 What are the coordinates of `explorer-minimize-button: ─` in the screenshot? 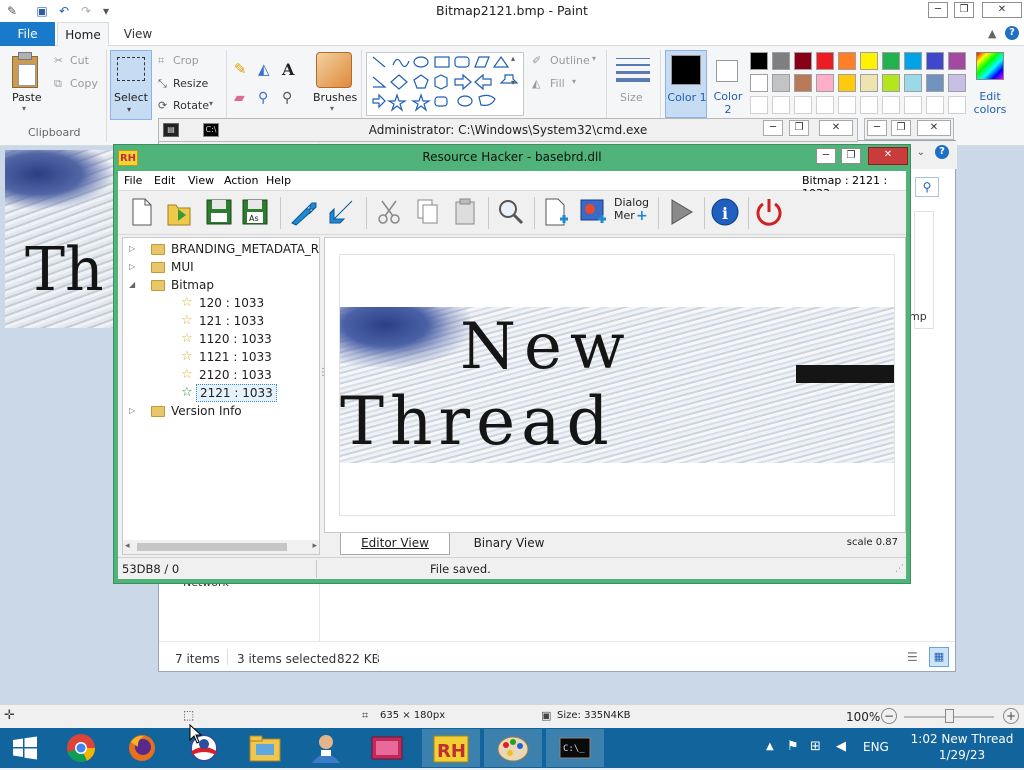 It's located at (877, 128).